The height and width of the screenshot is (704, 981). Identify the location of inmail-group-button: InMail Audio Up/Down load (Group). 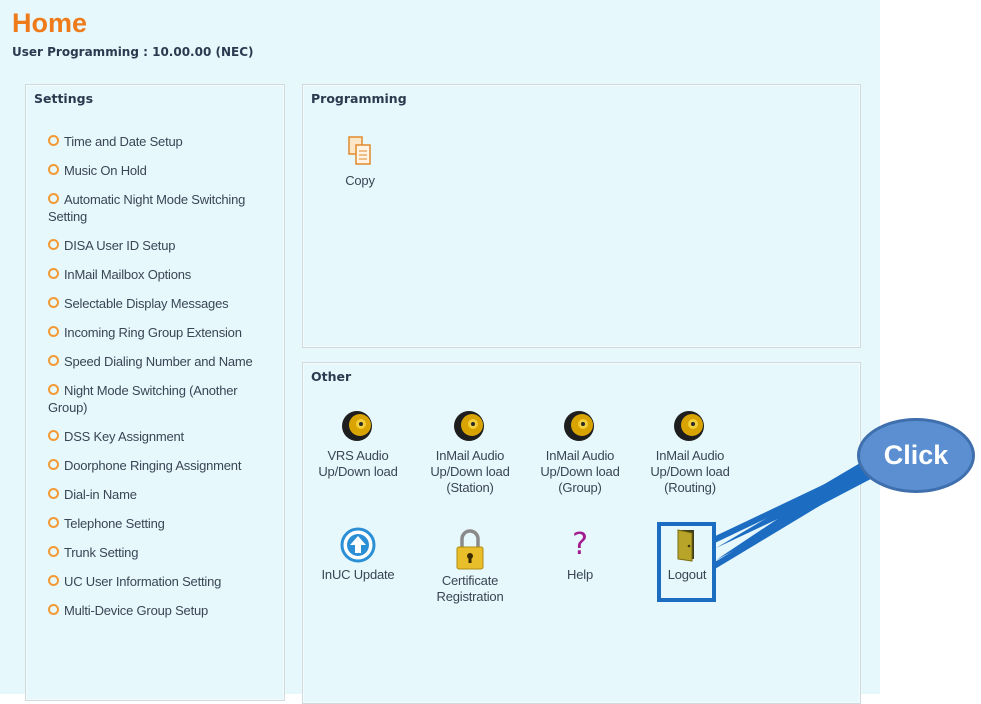
(580, 452).